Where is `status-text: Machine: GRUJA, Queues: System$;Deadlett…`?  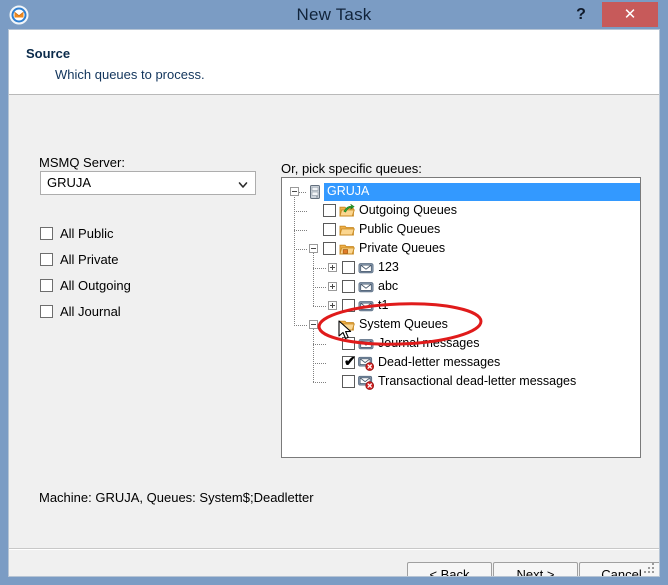
status-text: Machine: GRUJA, Queues: System$;Deadlett… is located at coordinates (176, 497).